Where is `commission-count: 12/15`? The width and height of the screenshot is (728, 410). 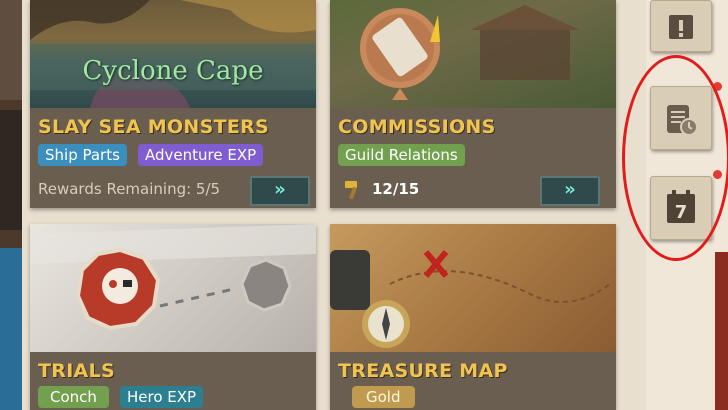
commission-count: 12/15 is located at coordinates (396, 189).